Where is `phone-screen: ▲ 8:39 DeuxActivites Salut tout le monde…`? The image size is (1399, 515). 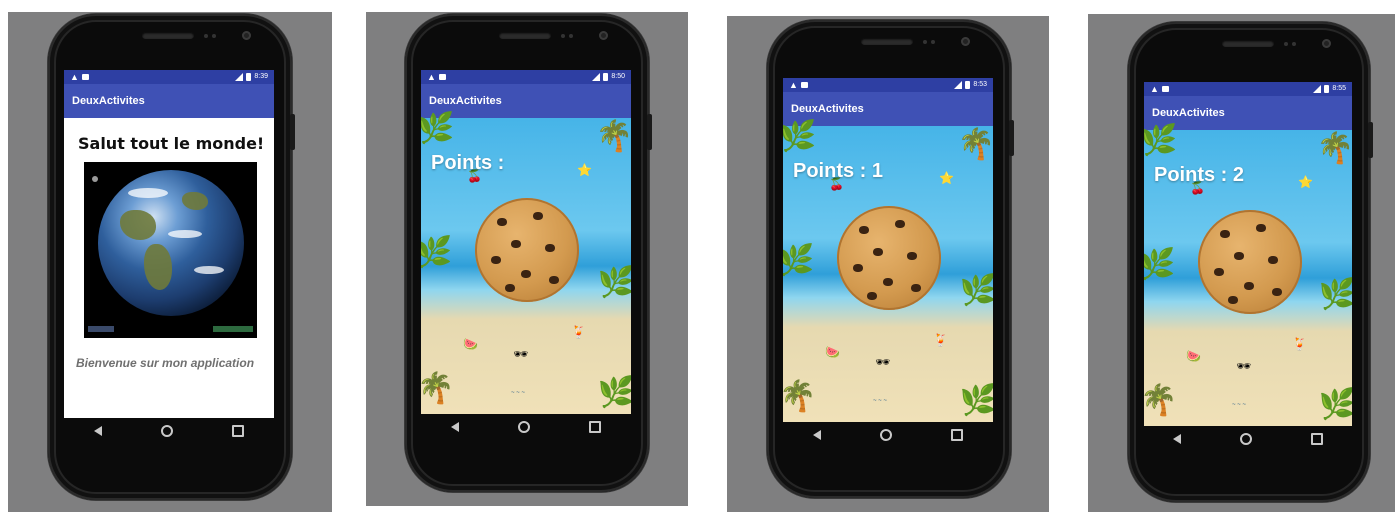
phone-screen: ▲ 8:39 DeuxActivites Salut tout le monde… is located at coordinates (169, 244).